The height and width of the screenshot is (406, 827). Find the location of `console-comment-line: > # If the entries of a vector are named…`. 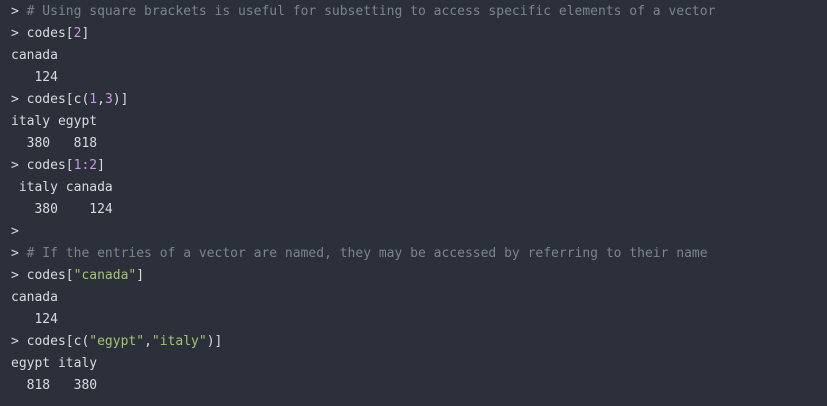

console-comment-line: > # If the entries of a vector are named… is located at coordinates (419, 254).